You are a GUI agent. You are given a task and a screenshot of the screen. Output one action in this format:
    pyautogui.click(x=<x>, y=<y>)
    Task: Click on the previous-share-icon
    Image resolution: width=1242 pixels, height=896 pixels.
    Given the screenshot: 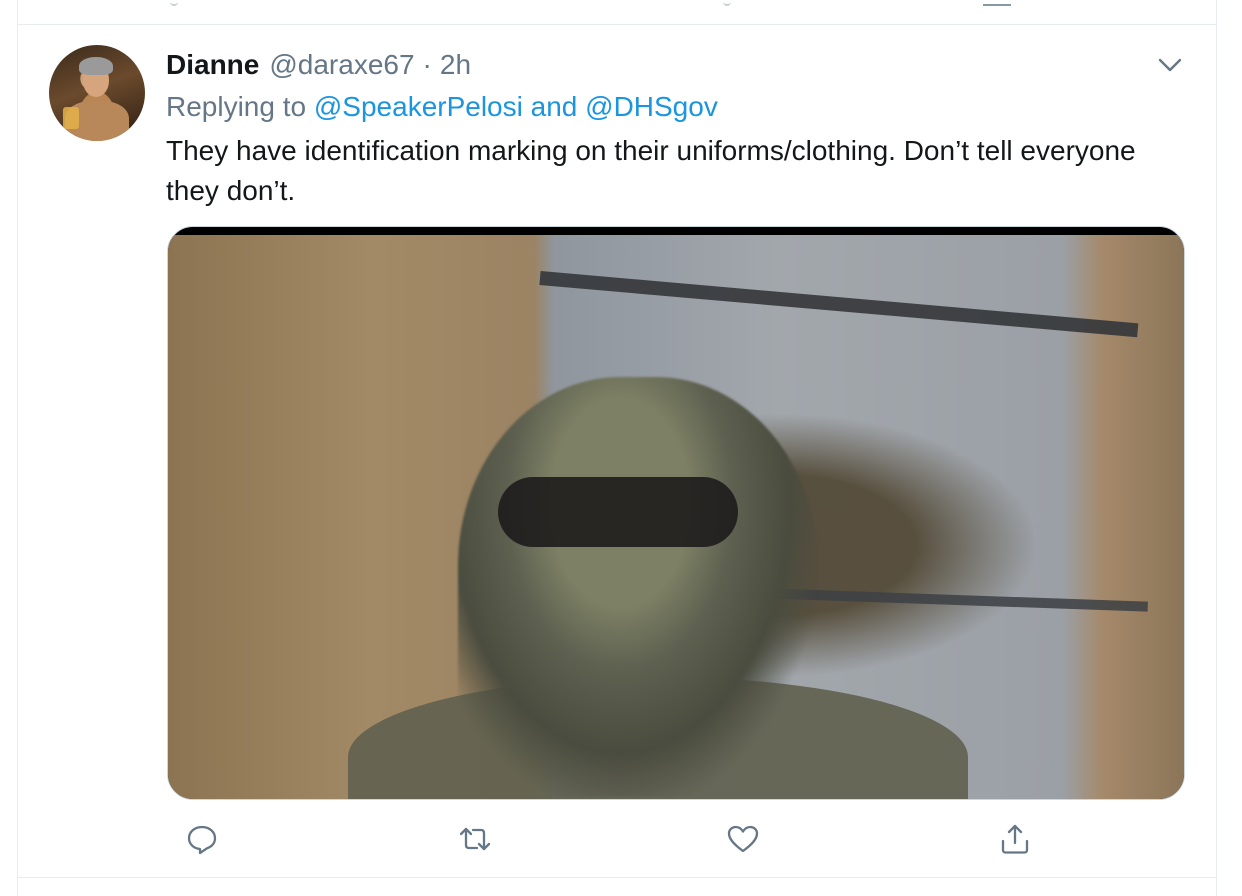 What is the action you would take?
    pyautogui.click(x=997, y=3)
    